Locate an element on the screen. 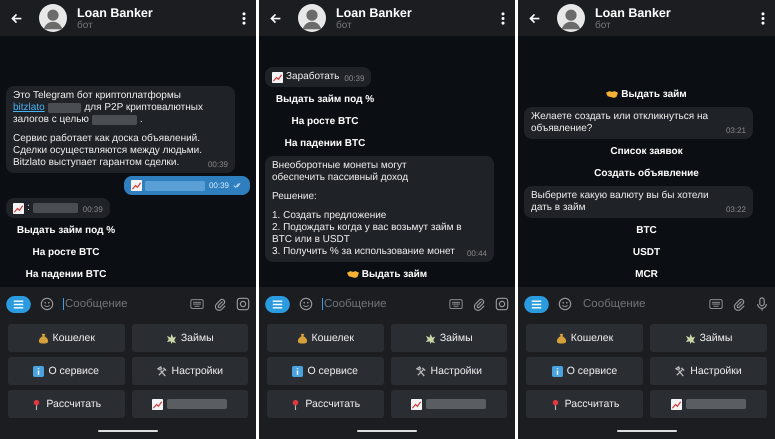 This screenshot has height=439, width=775. message-text: для P2P криптовалютных is located at coordinates (143, 108).